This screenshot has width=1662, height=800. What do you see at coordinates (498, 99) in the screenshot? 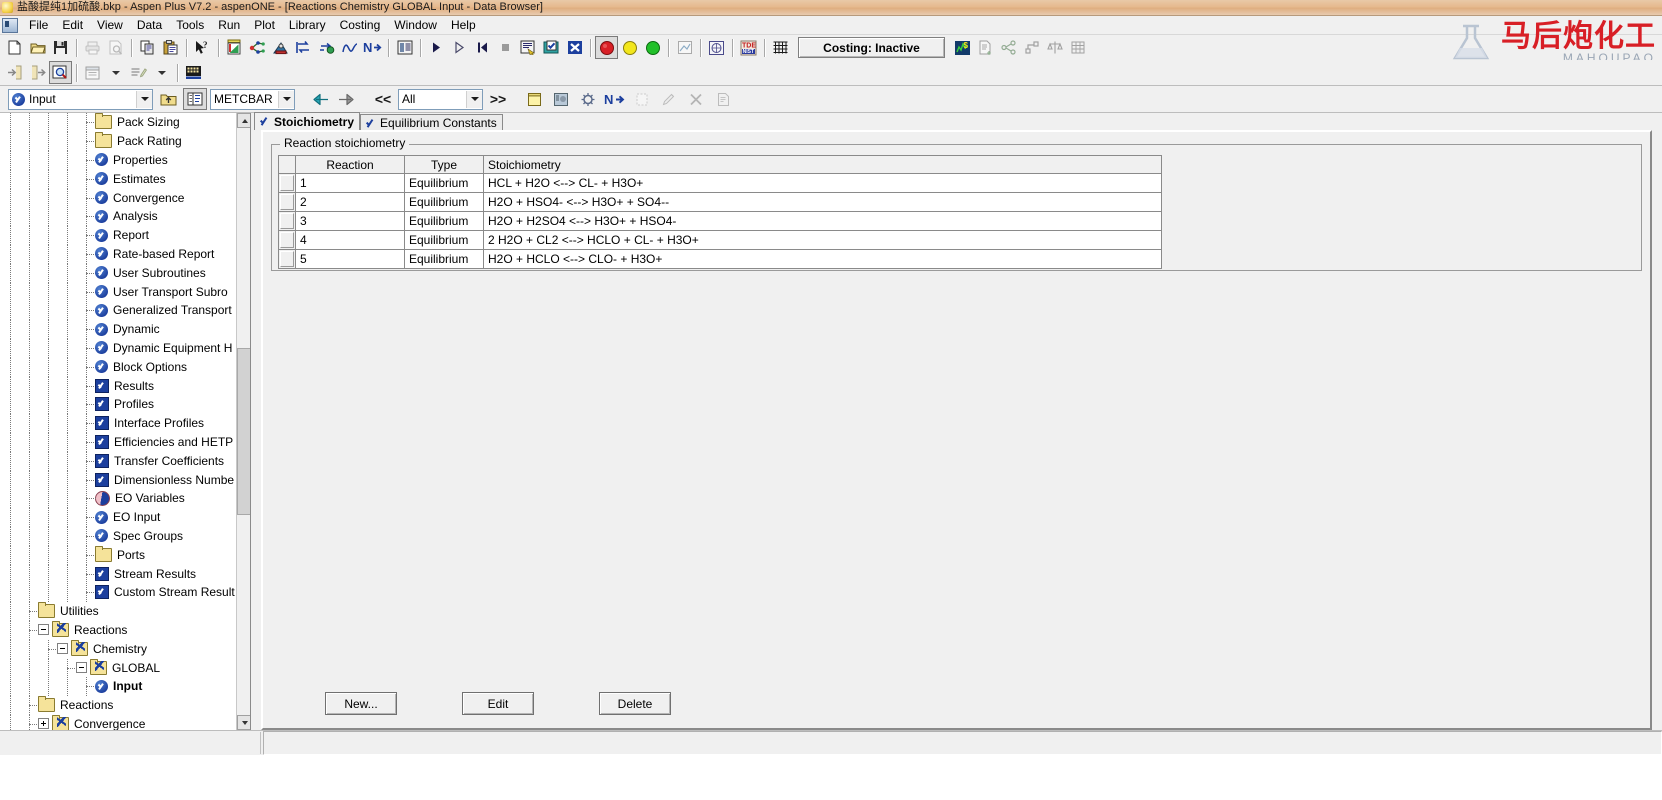
I see `next-sheet-button: >>` at bounding box center [498, 99].